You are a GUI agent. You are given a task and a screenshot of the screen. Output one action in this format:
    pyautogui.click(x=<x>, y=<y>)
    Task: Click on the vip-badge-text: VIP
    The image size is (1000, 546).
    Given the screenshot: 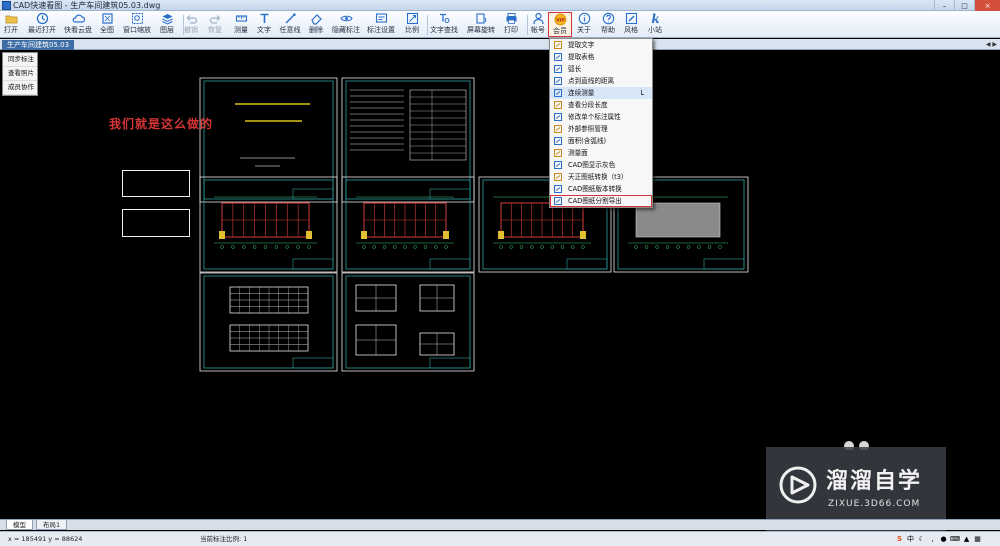 What is the action you would take?
    pyautogui.click(x=560, y=20)
    